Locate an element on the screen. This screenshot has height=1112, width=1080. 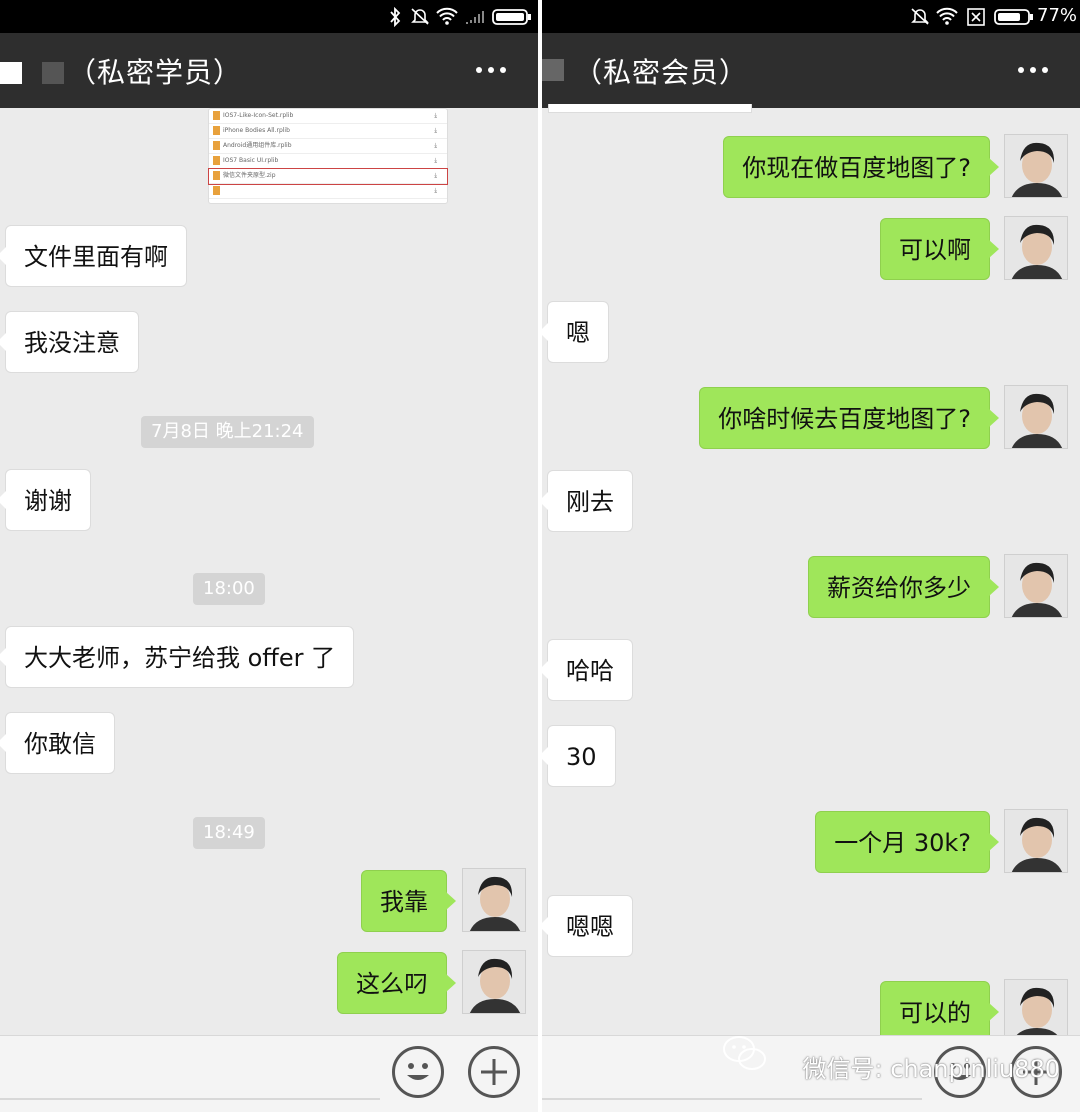
outgoing-message: 可以的 is located at coordinates (939, 1012).